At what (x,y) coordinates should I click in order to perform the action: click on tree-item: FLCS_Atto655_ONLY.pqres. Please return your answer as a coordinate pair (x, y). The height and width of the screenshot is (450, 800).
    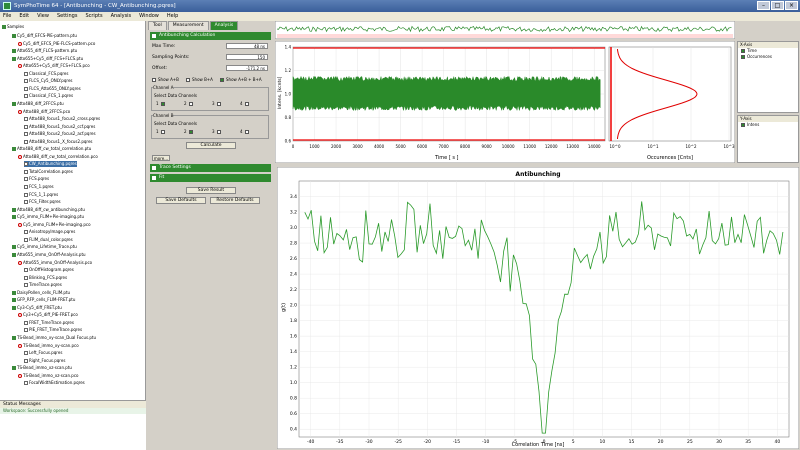
    Looking at the image, I should click on (52, 89).